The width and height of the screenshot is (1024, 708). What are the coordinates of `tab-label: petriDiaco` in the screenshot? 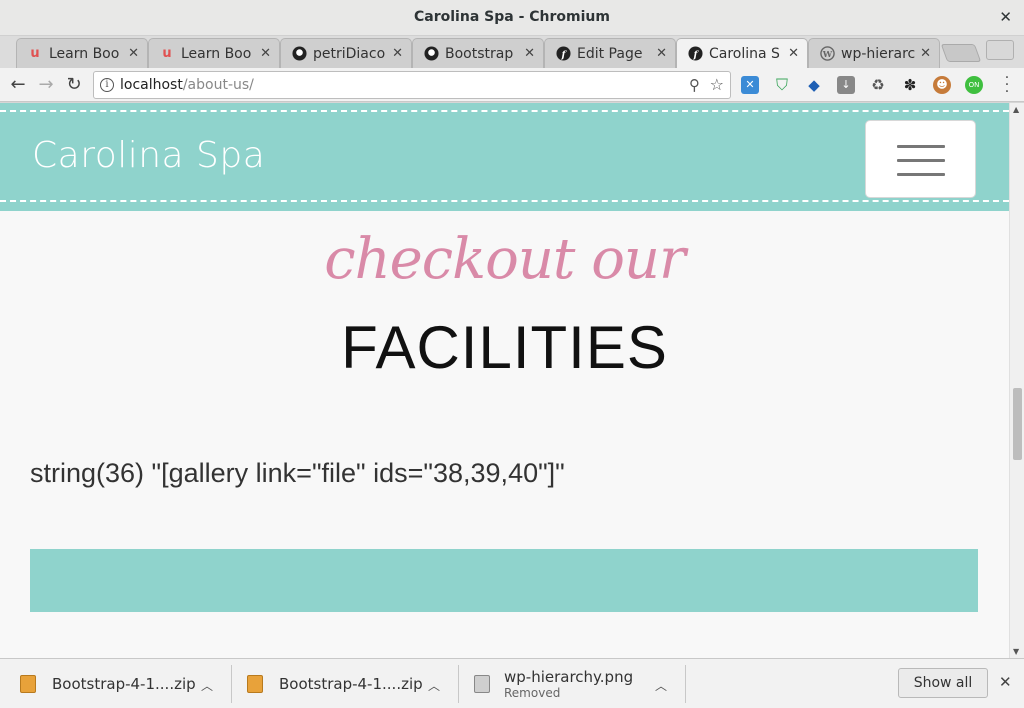 It's located at (349, 53).